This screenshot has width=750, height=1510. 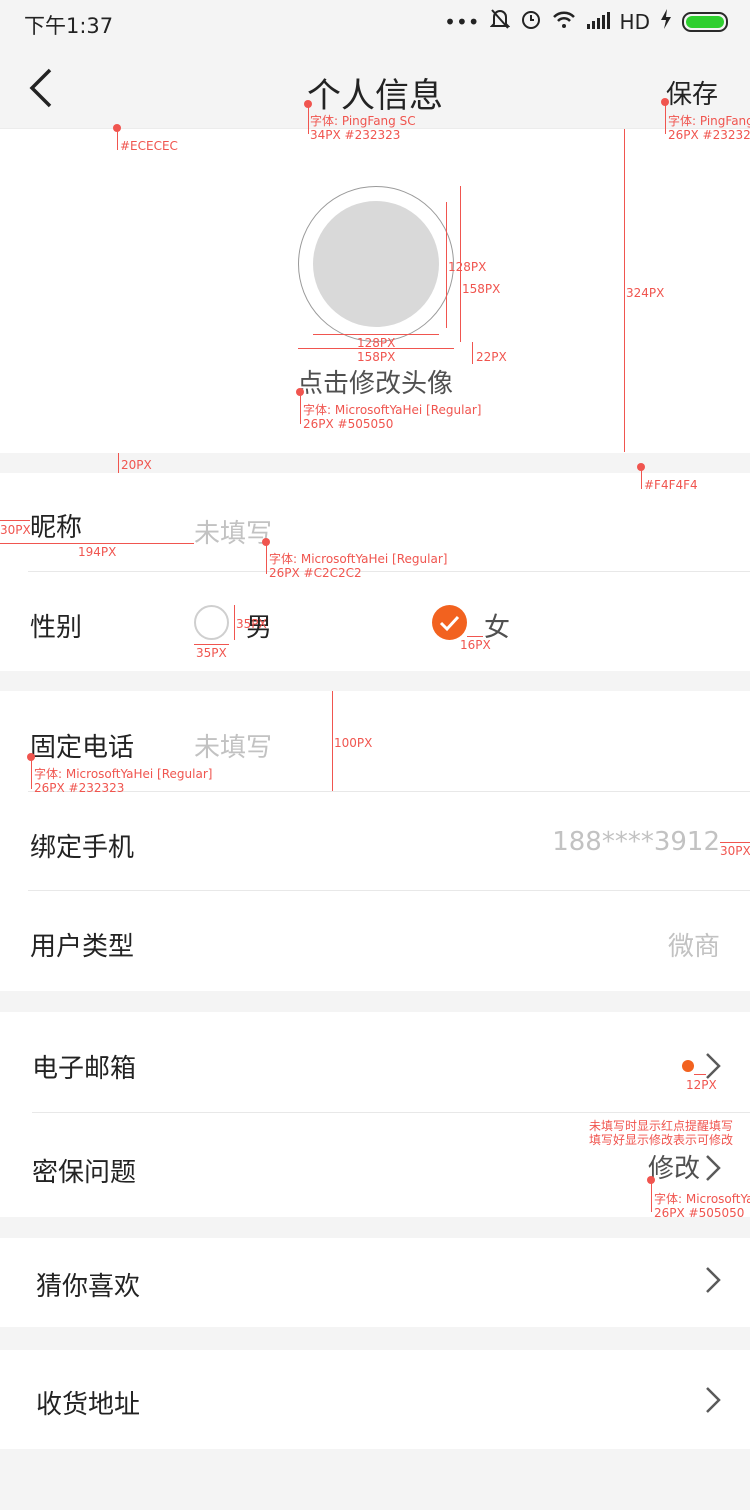 I want to click on annotation-text: #F4F4F4, so click(x=671, y=485).